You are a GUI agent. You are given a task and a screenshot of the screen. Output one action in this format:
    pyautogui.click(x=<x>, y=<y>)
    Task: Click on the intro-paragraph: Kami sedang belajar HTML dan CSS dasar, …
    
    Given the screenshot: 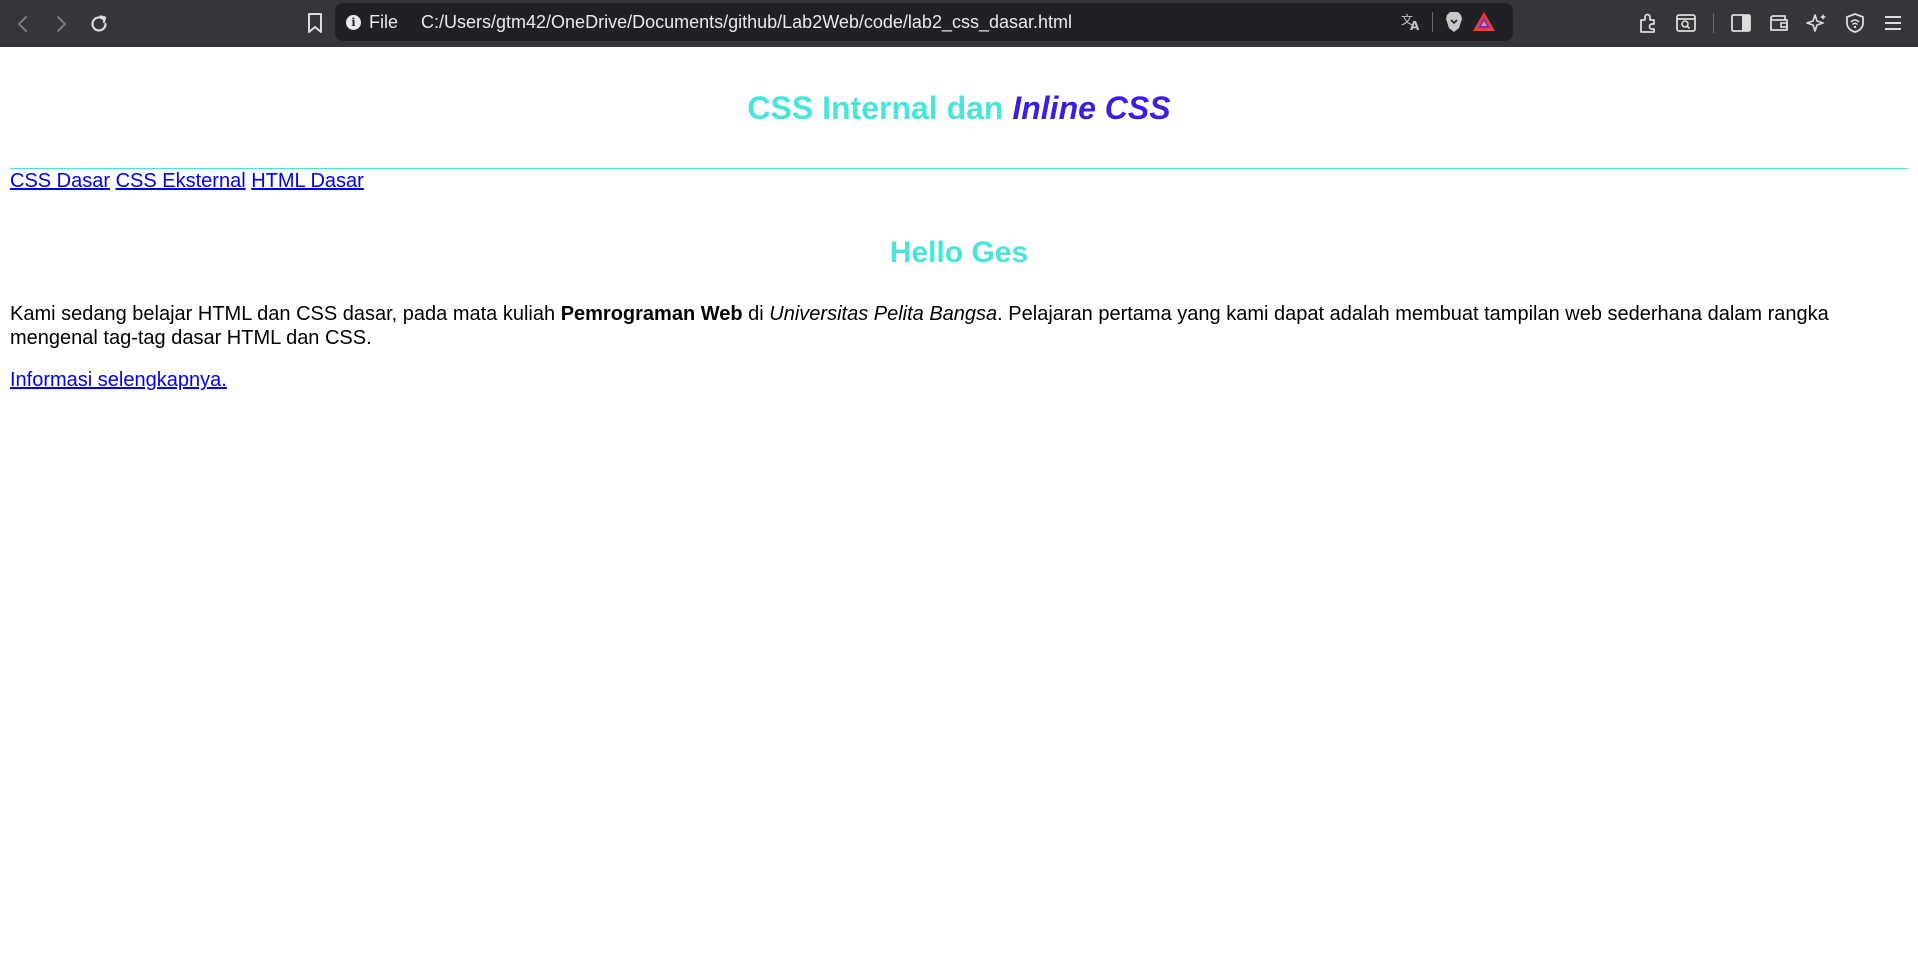 What is the action you would take?
    pyautogui.click(x=950, y=326)
    